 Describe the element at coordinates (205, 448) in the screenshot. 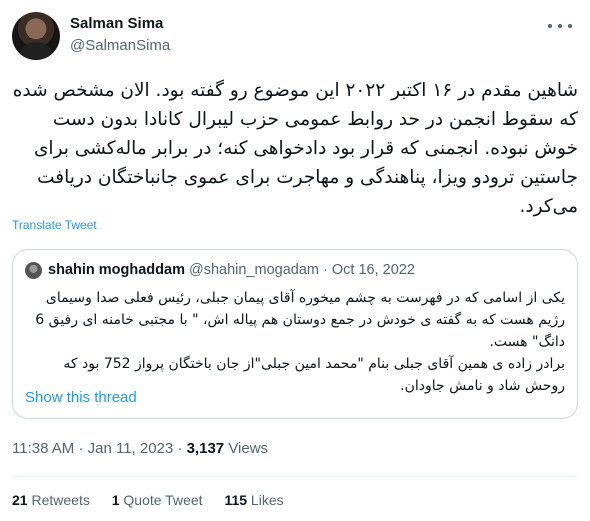

I see `views-count: 3,137` at that location.